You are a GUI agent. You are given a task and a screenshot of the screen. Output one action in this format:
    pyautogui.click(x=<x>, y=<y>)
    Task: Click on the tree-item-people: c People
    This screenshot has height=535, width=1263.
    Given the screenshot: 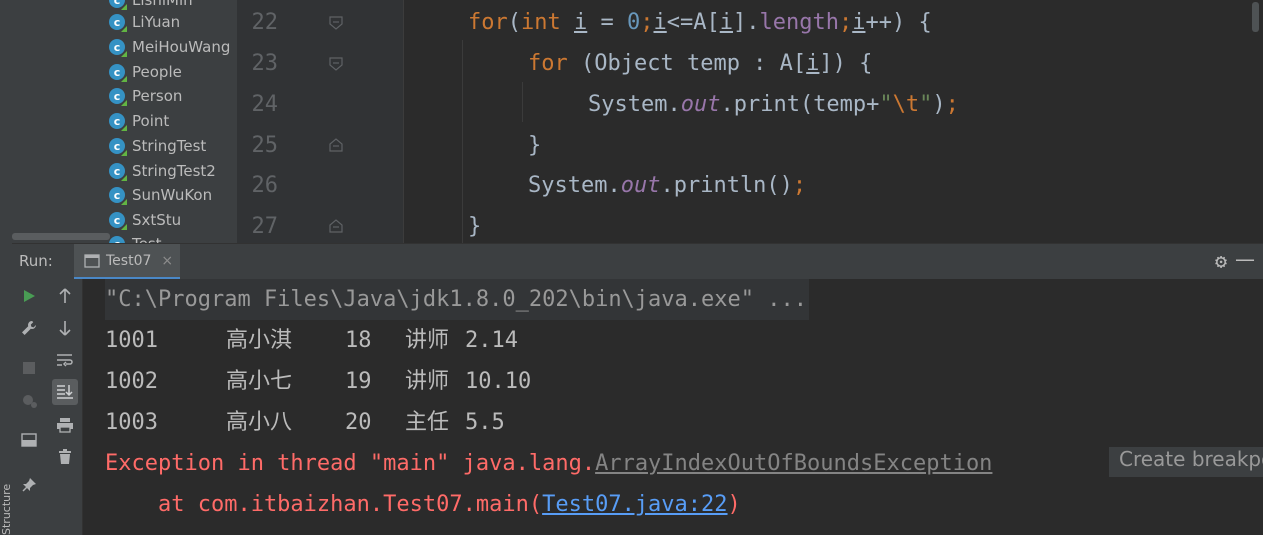 What is the action you would take?
    pyautogui.click(x=145, y=72)
    